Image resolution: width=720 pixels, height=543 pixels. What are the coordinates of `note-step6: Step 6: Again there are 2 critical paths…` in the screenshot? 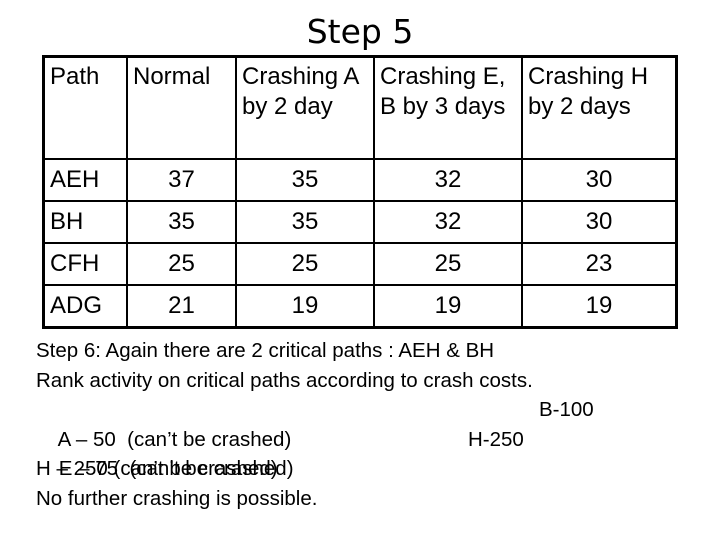 It's located at (265, 350).